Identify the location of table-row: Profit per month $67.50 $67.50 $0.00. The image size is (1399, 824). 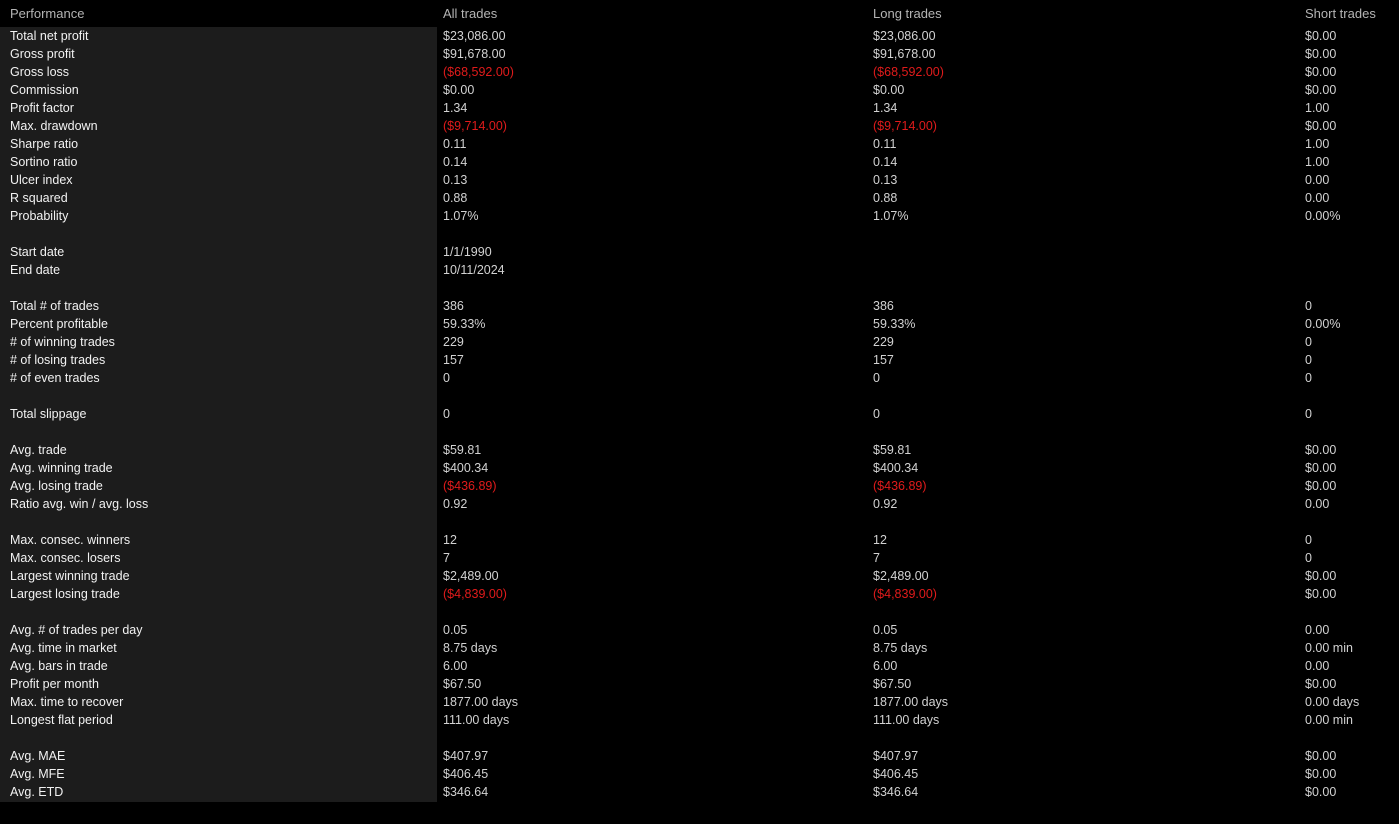
(699, 684).